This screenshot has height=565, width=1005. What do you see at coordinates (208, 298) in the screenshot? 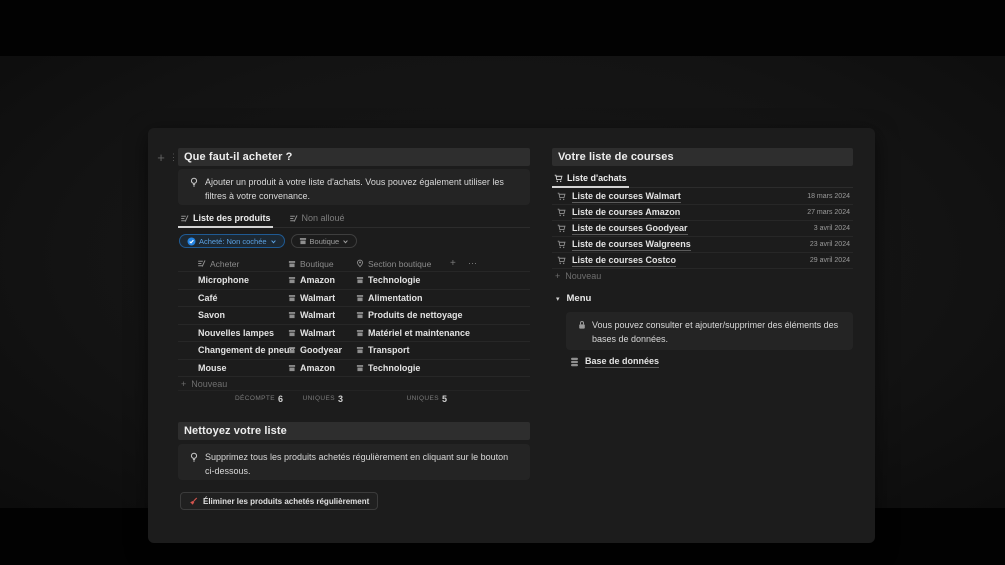
I see `product-name: Café` at bounding box center [208, 298].